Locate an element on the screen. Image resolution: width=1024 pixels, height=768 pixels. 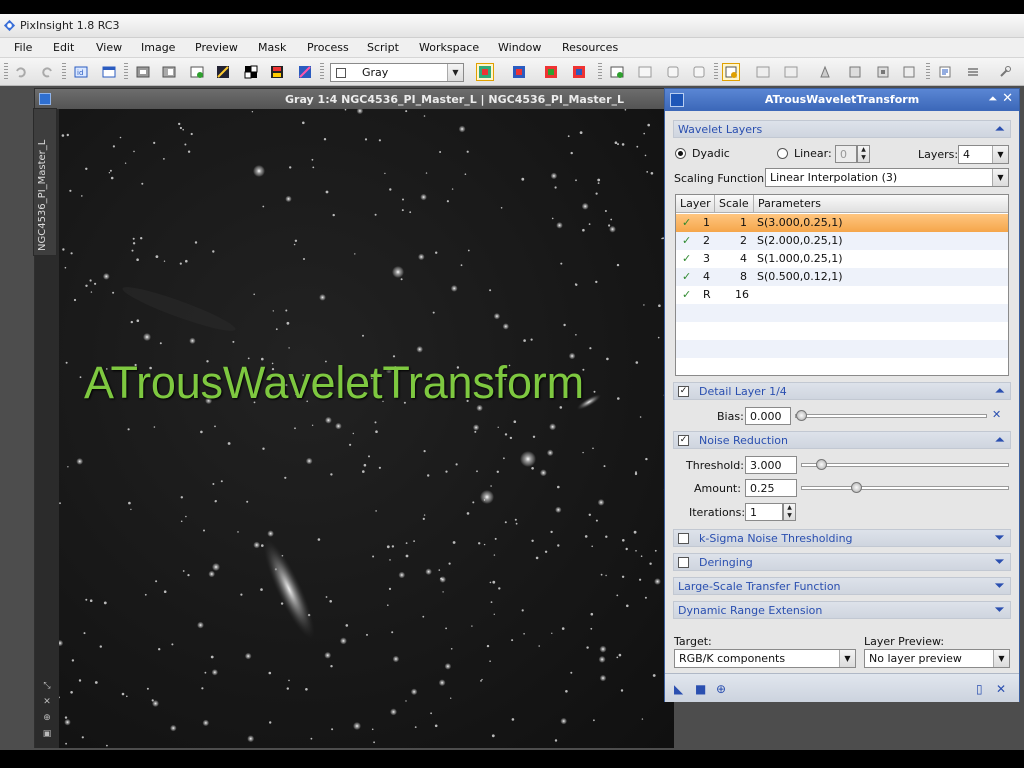
save-icon is located at coordinates (277, 72).